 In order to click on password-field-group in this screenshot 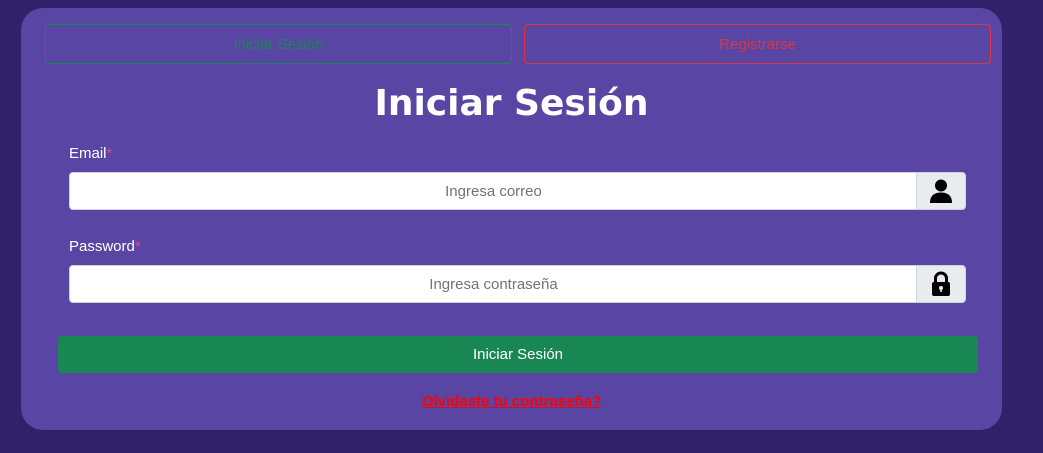, I will do `click(517, 284)`.